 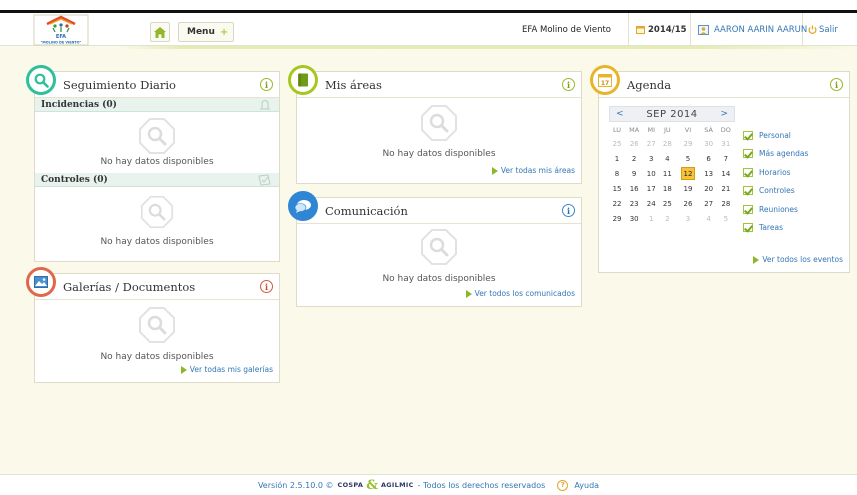 I want to click on agilmic-logo: AGILMIC, so click(x=397, y=485).